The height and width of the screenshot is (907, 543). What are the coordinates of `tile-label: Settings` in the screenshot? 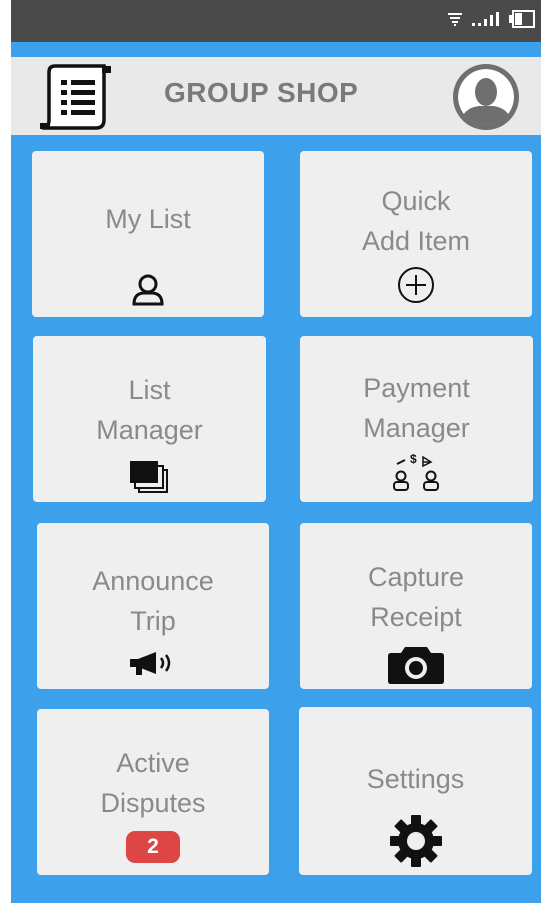 It's located at (415, 779).